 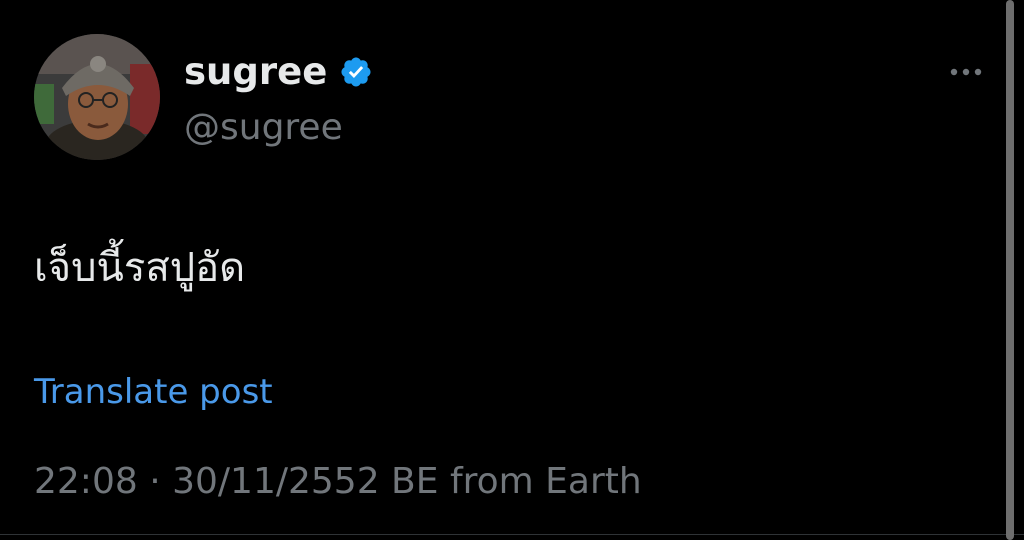 I want to click on post-metadata: 22:08 · 30/11/2552 BE from Earth, so click(x=338, y=482).